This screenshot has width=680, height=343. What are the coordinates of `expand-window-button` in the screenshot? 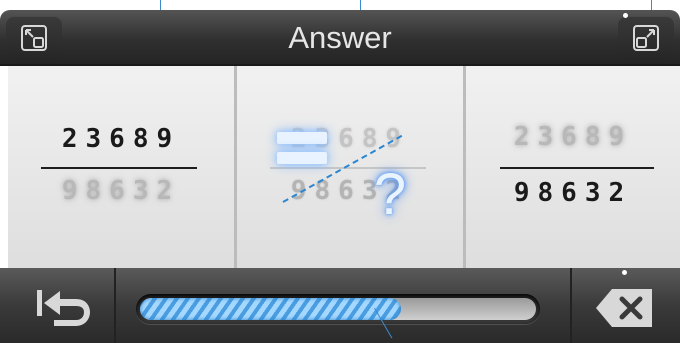 It's located at (646, 38).